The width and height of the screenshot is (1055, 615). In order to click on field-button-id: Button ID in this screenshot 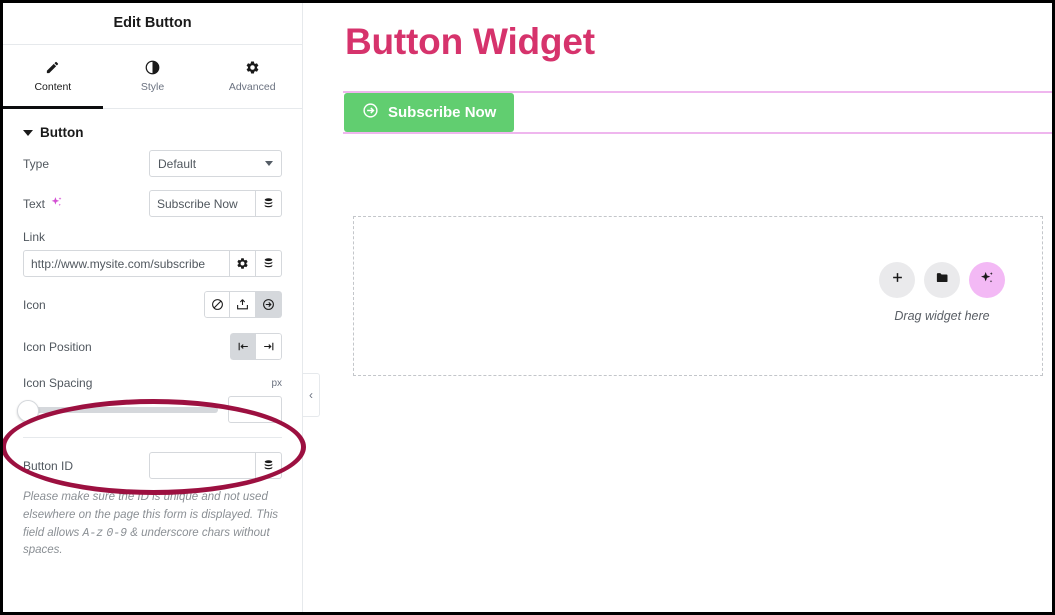, I will do `click(152, 465)`.